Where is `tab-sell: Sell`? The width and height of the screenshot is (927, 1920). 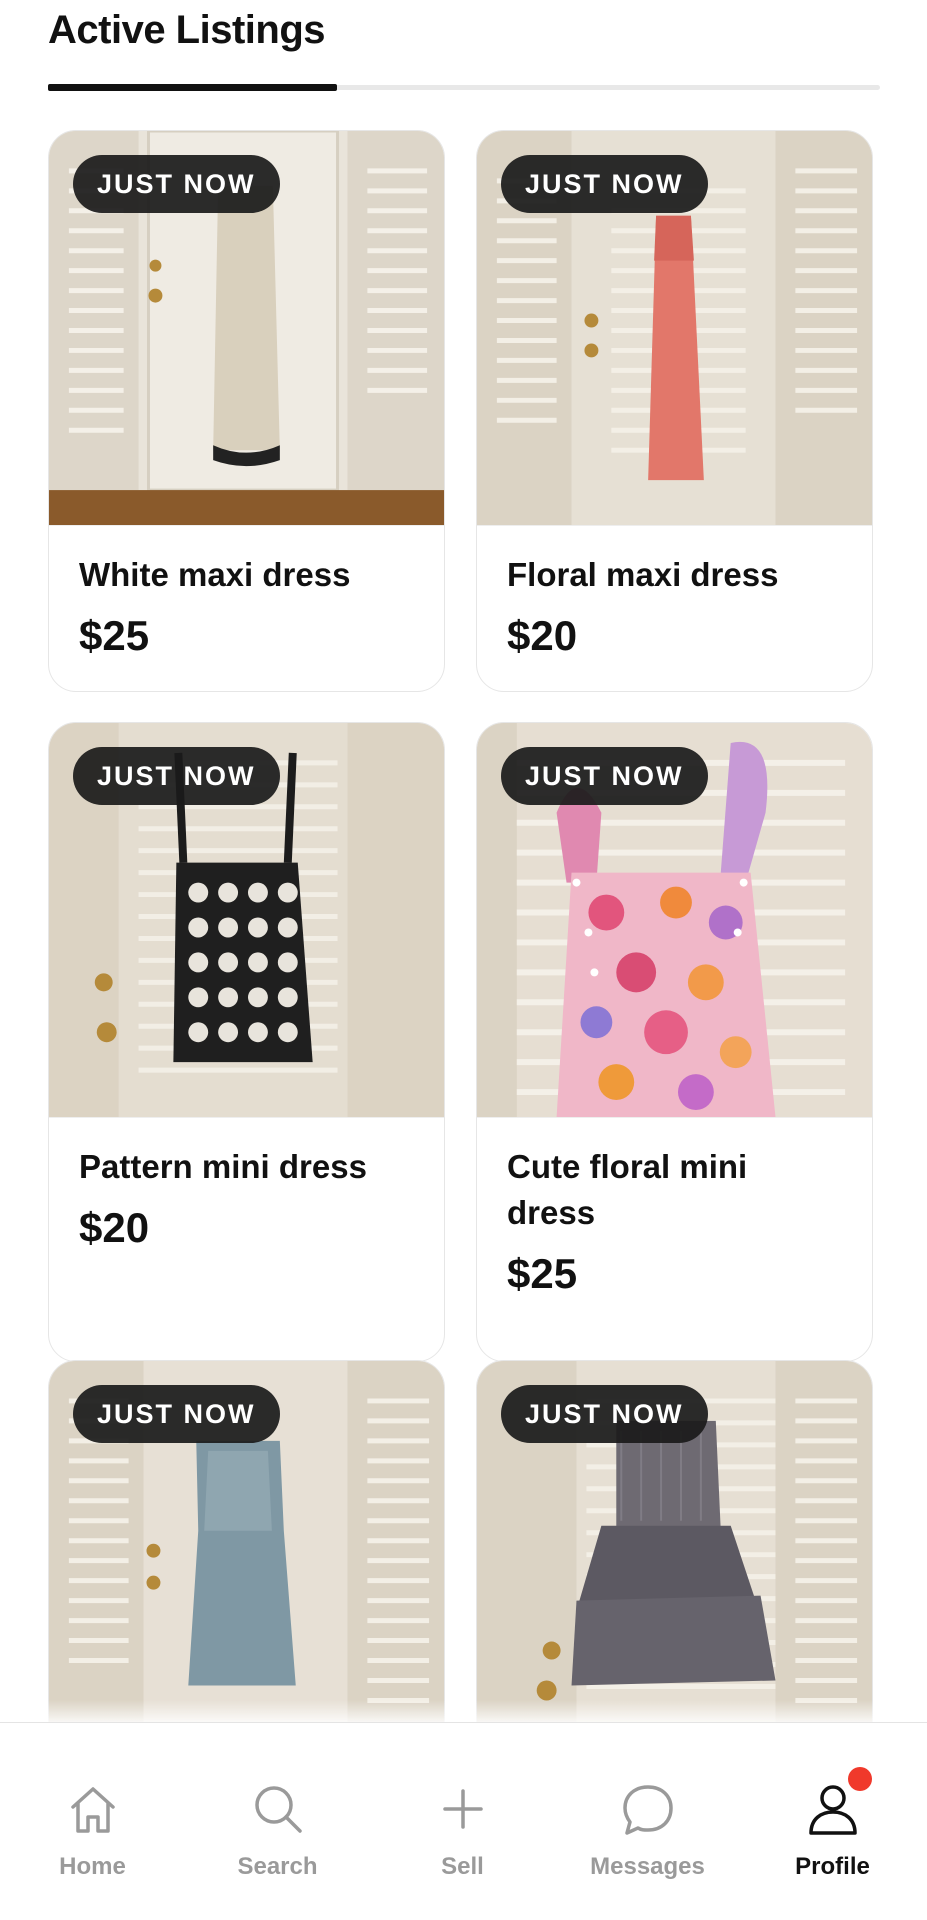 tab-sell: Sell is located at coordinates (462, 1821).